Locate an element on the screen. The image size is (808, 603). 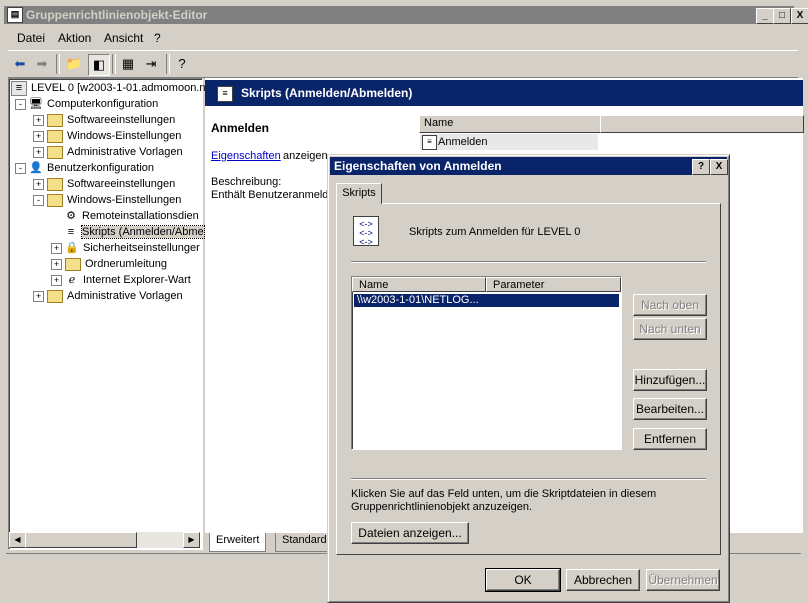
tab-skripts: Skripts is located at coordinates (359, 193).